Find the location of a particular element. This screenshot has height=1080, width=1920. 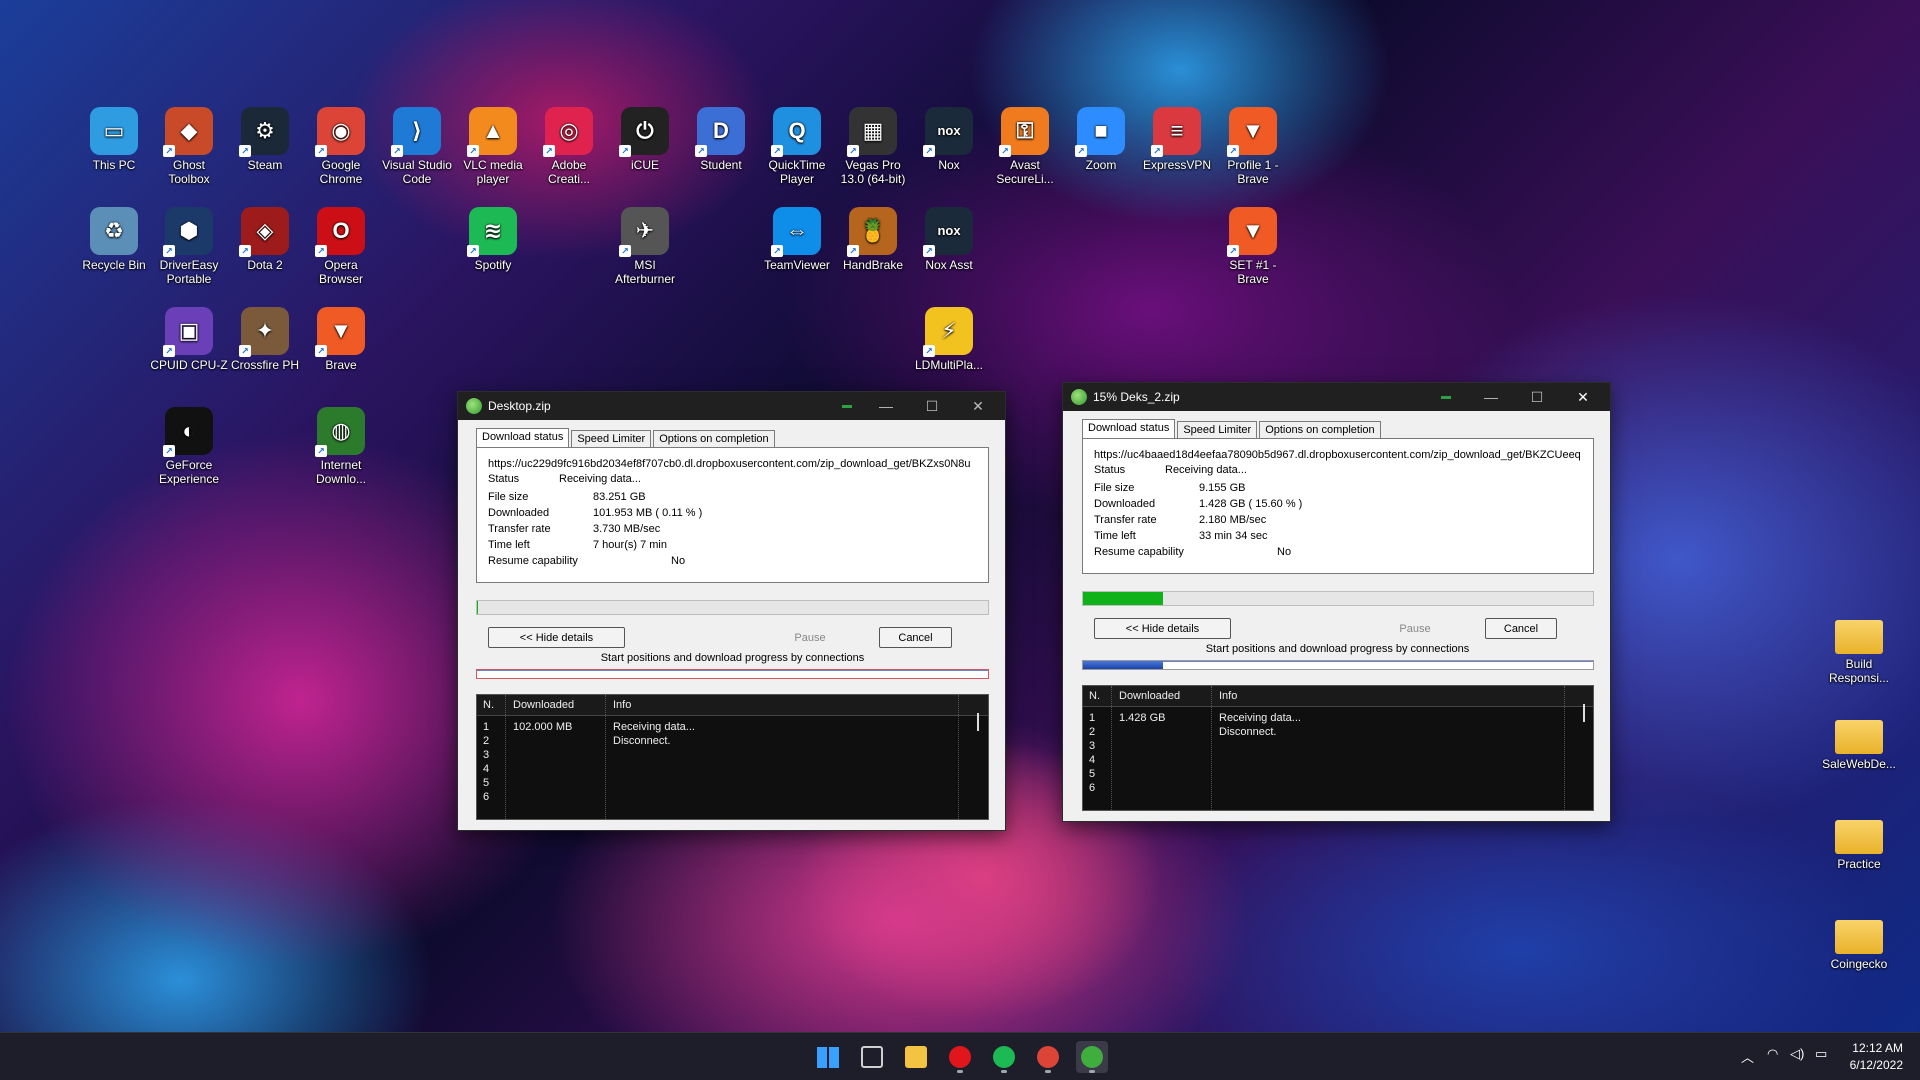

desktop-icon-expressvpn: ≡ ↗ ExpressVPN is located at coordinates (1177, 139).